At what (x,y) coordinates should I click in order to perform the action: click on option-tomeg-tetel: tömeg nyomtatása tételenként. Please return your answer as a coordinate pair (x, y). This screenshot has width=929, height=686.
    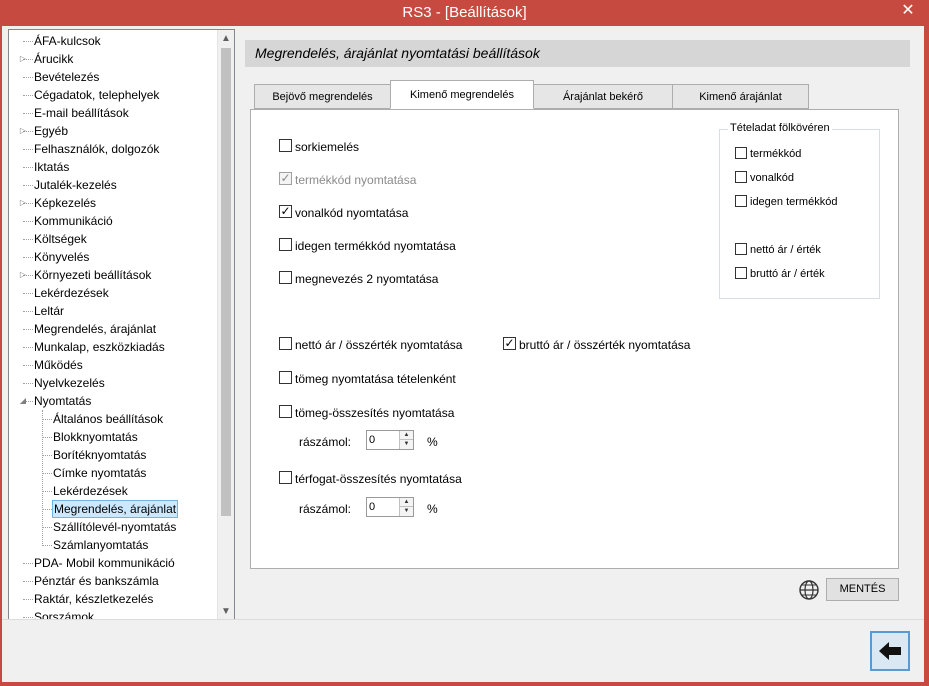
    Looking at the image, I should click on (367, 379).